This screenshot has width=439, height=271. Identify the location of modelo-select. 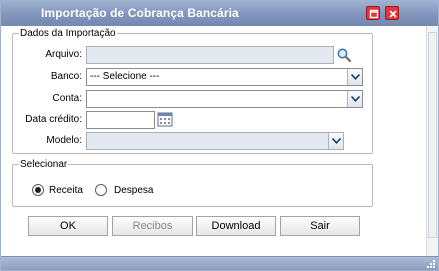
(215, 141).